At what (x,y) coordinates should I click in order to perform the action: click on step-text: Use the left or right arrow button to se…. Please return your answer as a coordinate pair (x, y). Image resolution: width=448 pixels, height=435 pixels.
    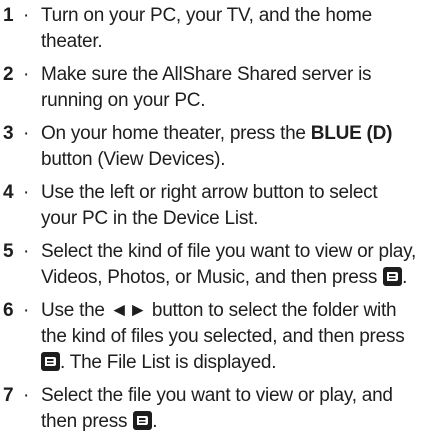
    Looking at the image, I should click on (244, 206).